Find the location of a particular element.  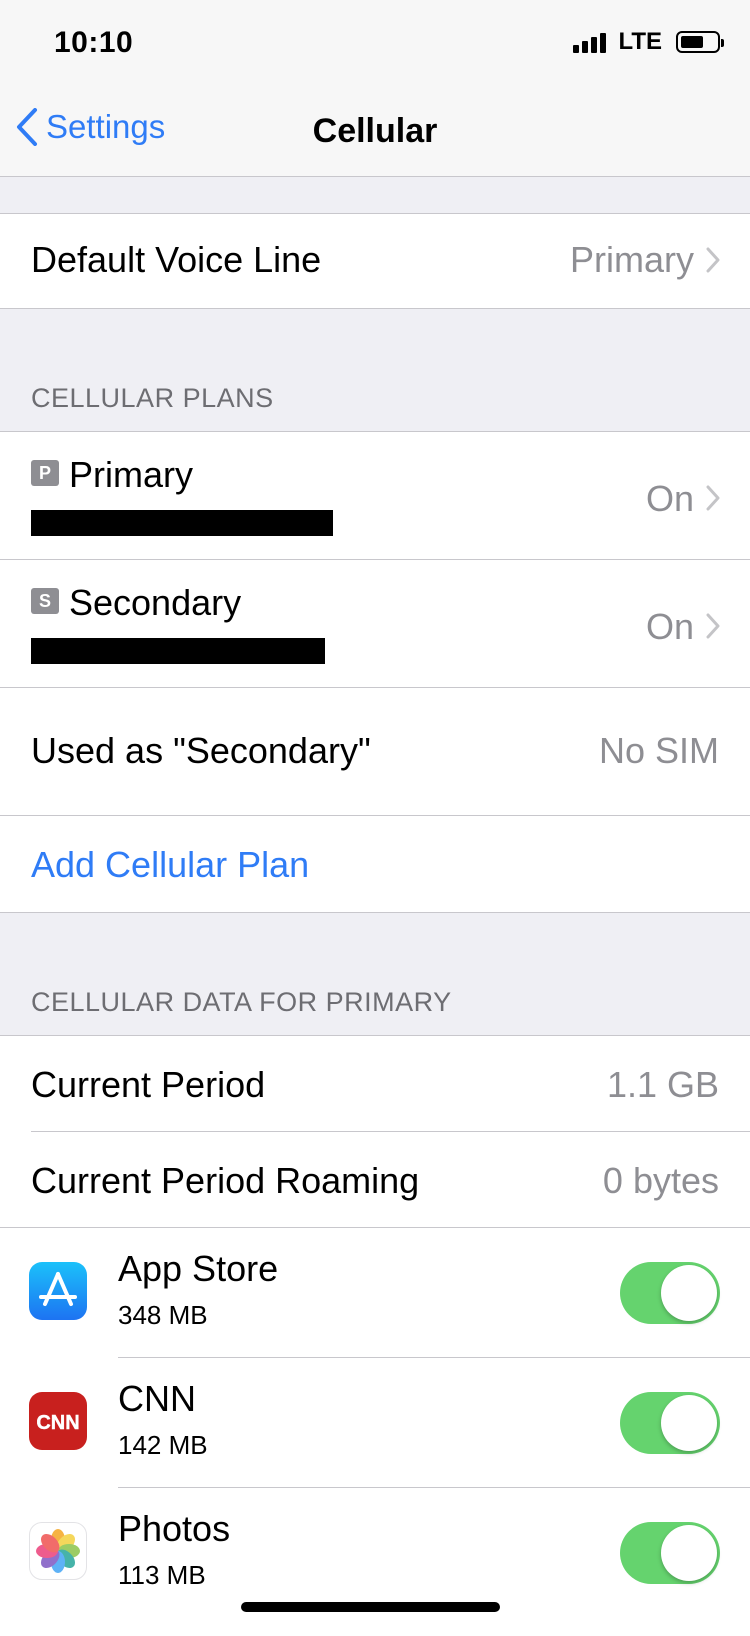

photos-data-toggle is located at coordinates (670, 1553).